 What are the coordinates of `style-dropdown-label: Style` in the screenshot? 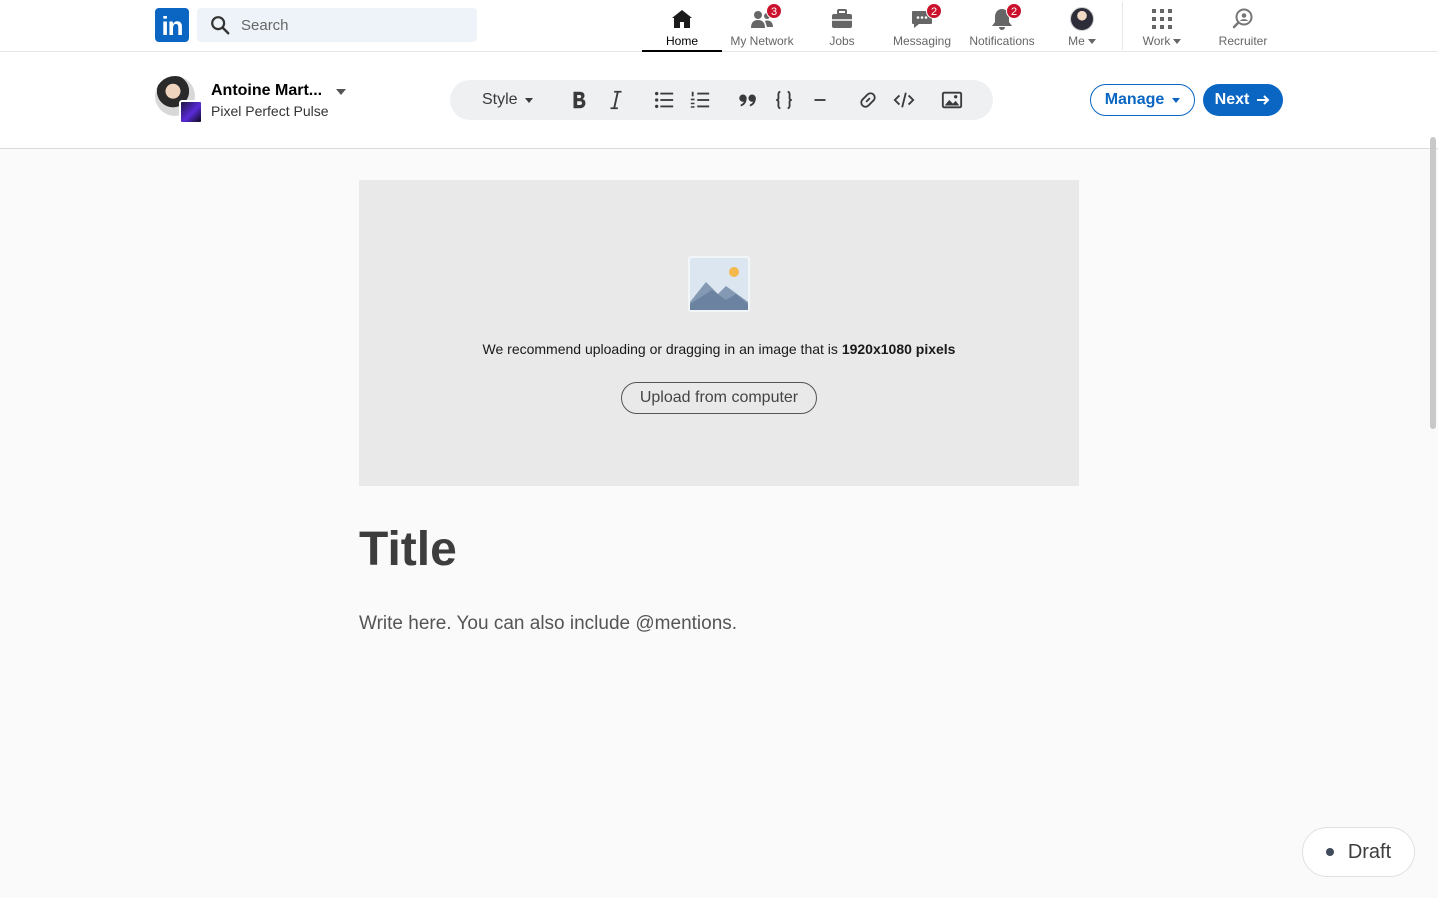 It's located at (500, 99).